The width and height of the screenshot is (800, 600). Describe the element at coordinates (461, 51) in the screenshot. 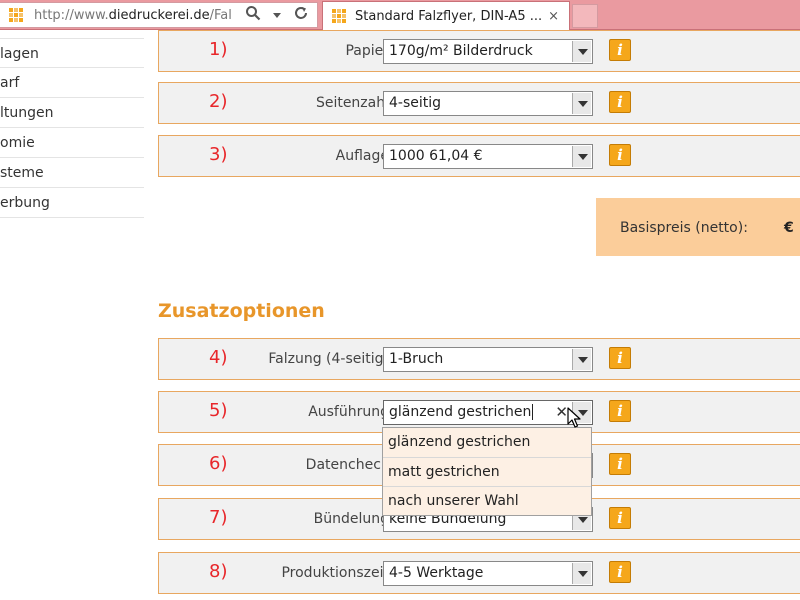

I see `select-value: 170g/m² Bilderdruck` at that location.